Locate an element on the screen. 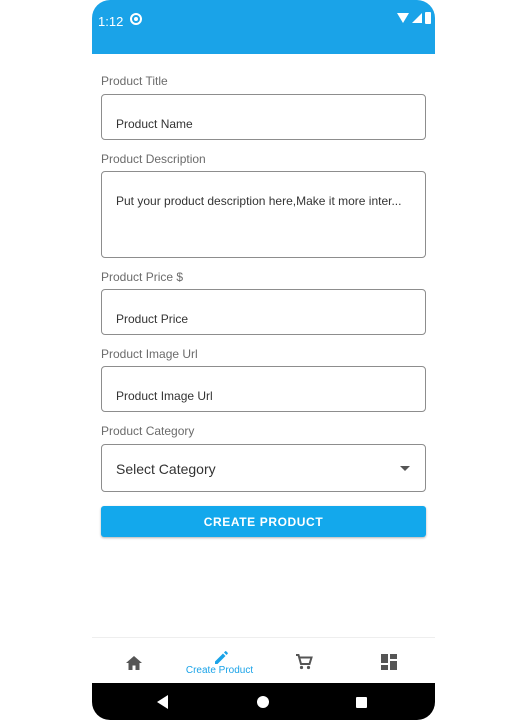  category-selected-value: Select Category is located at coordinates (166, 469).